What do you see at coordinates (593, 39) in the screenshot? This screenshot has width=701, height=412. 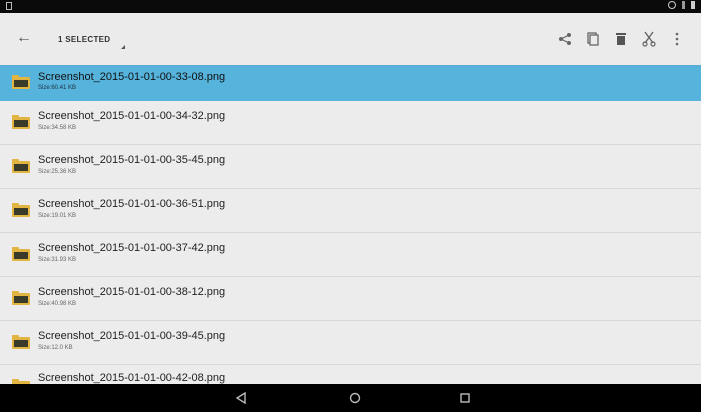 I see `copy-icon` at bounding box center [593, 39].